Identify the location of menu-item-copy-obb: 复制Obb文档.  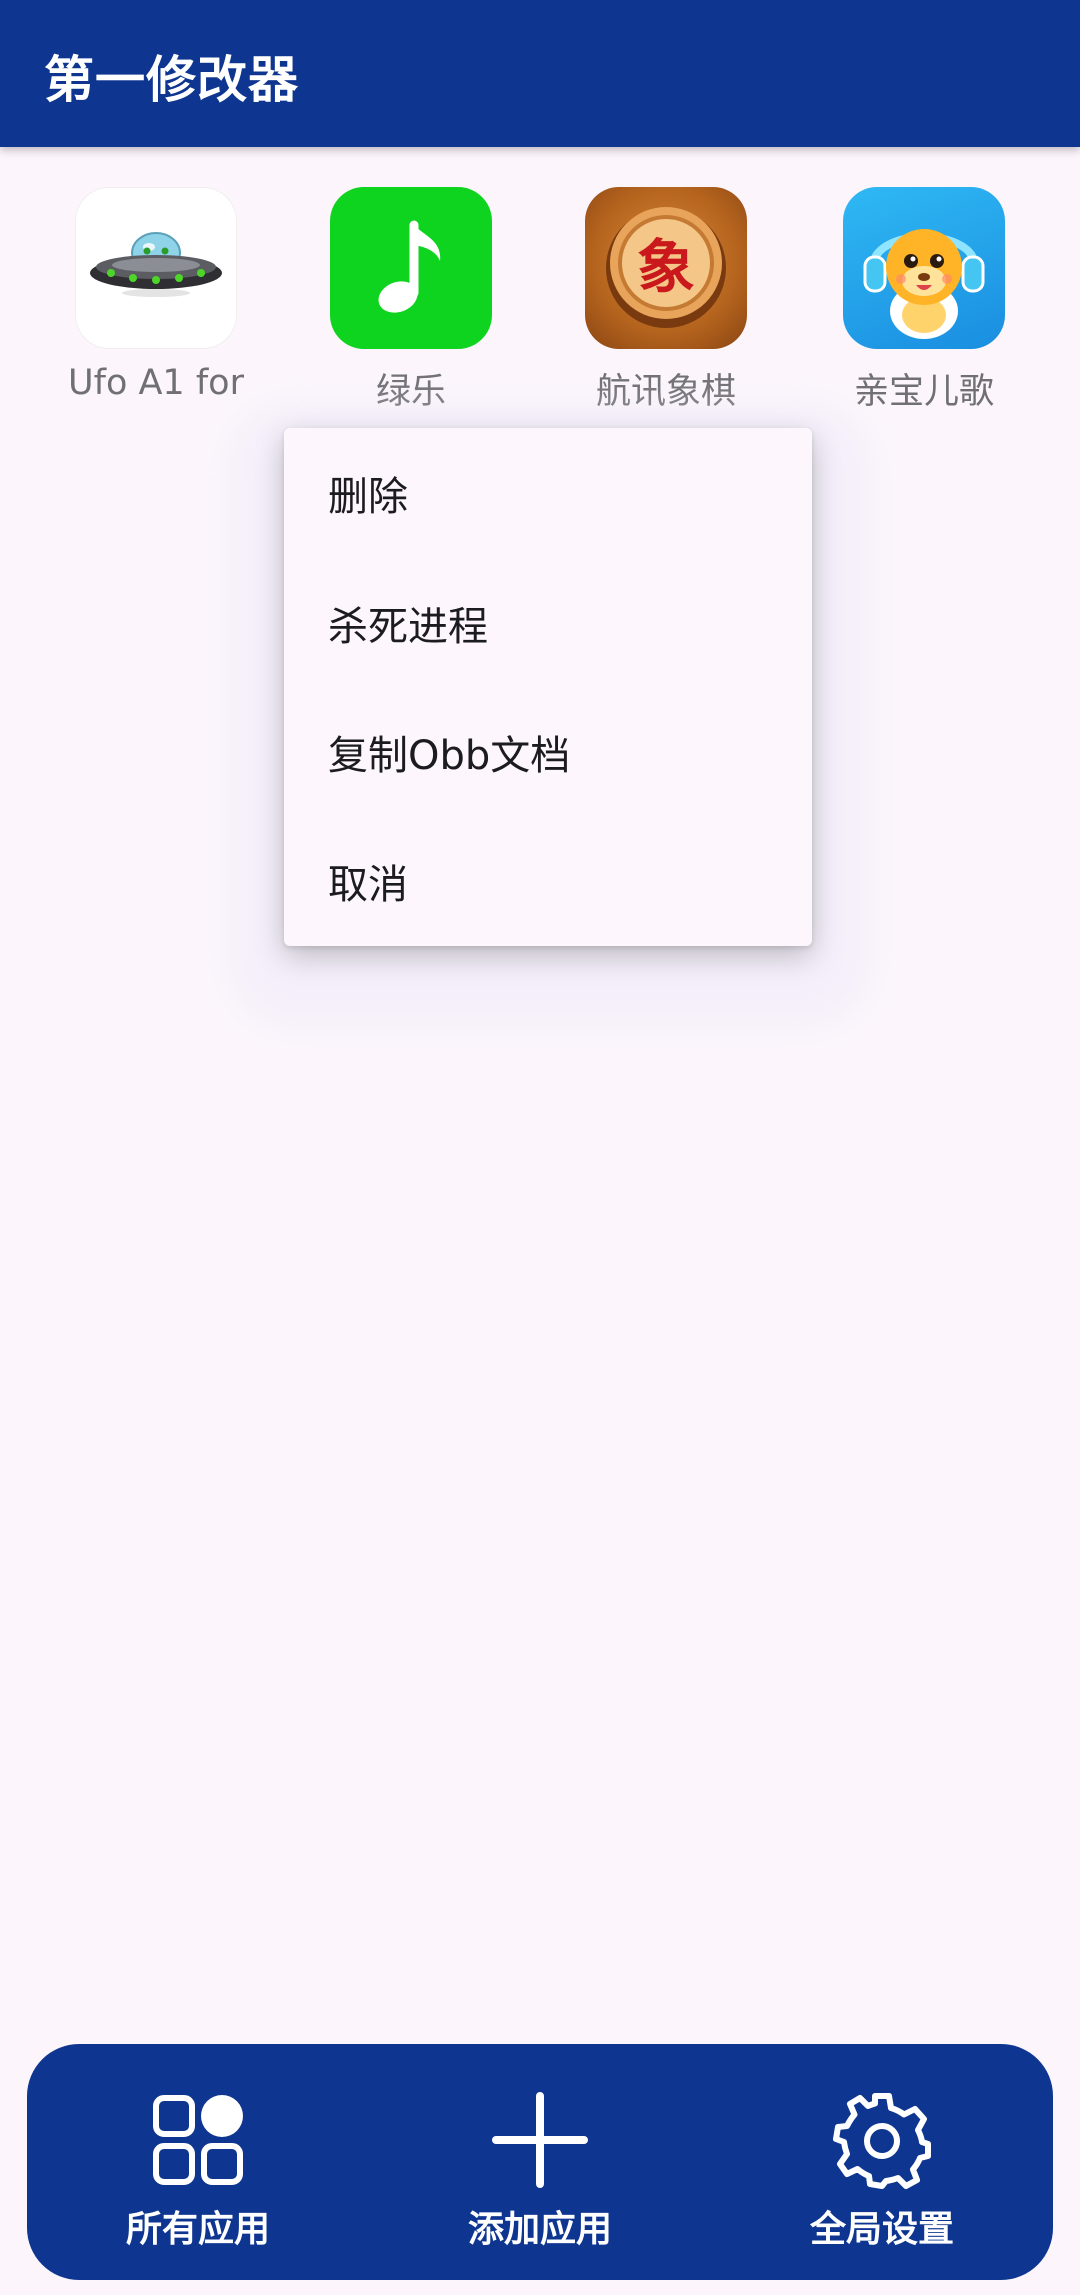
(548, 752).